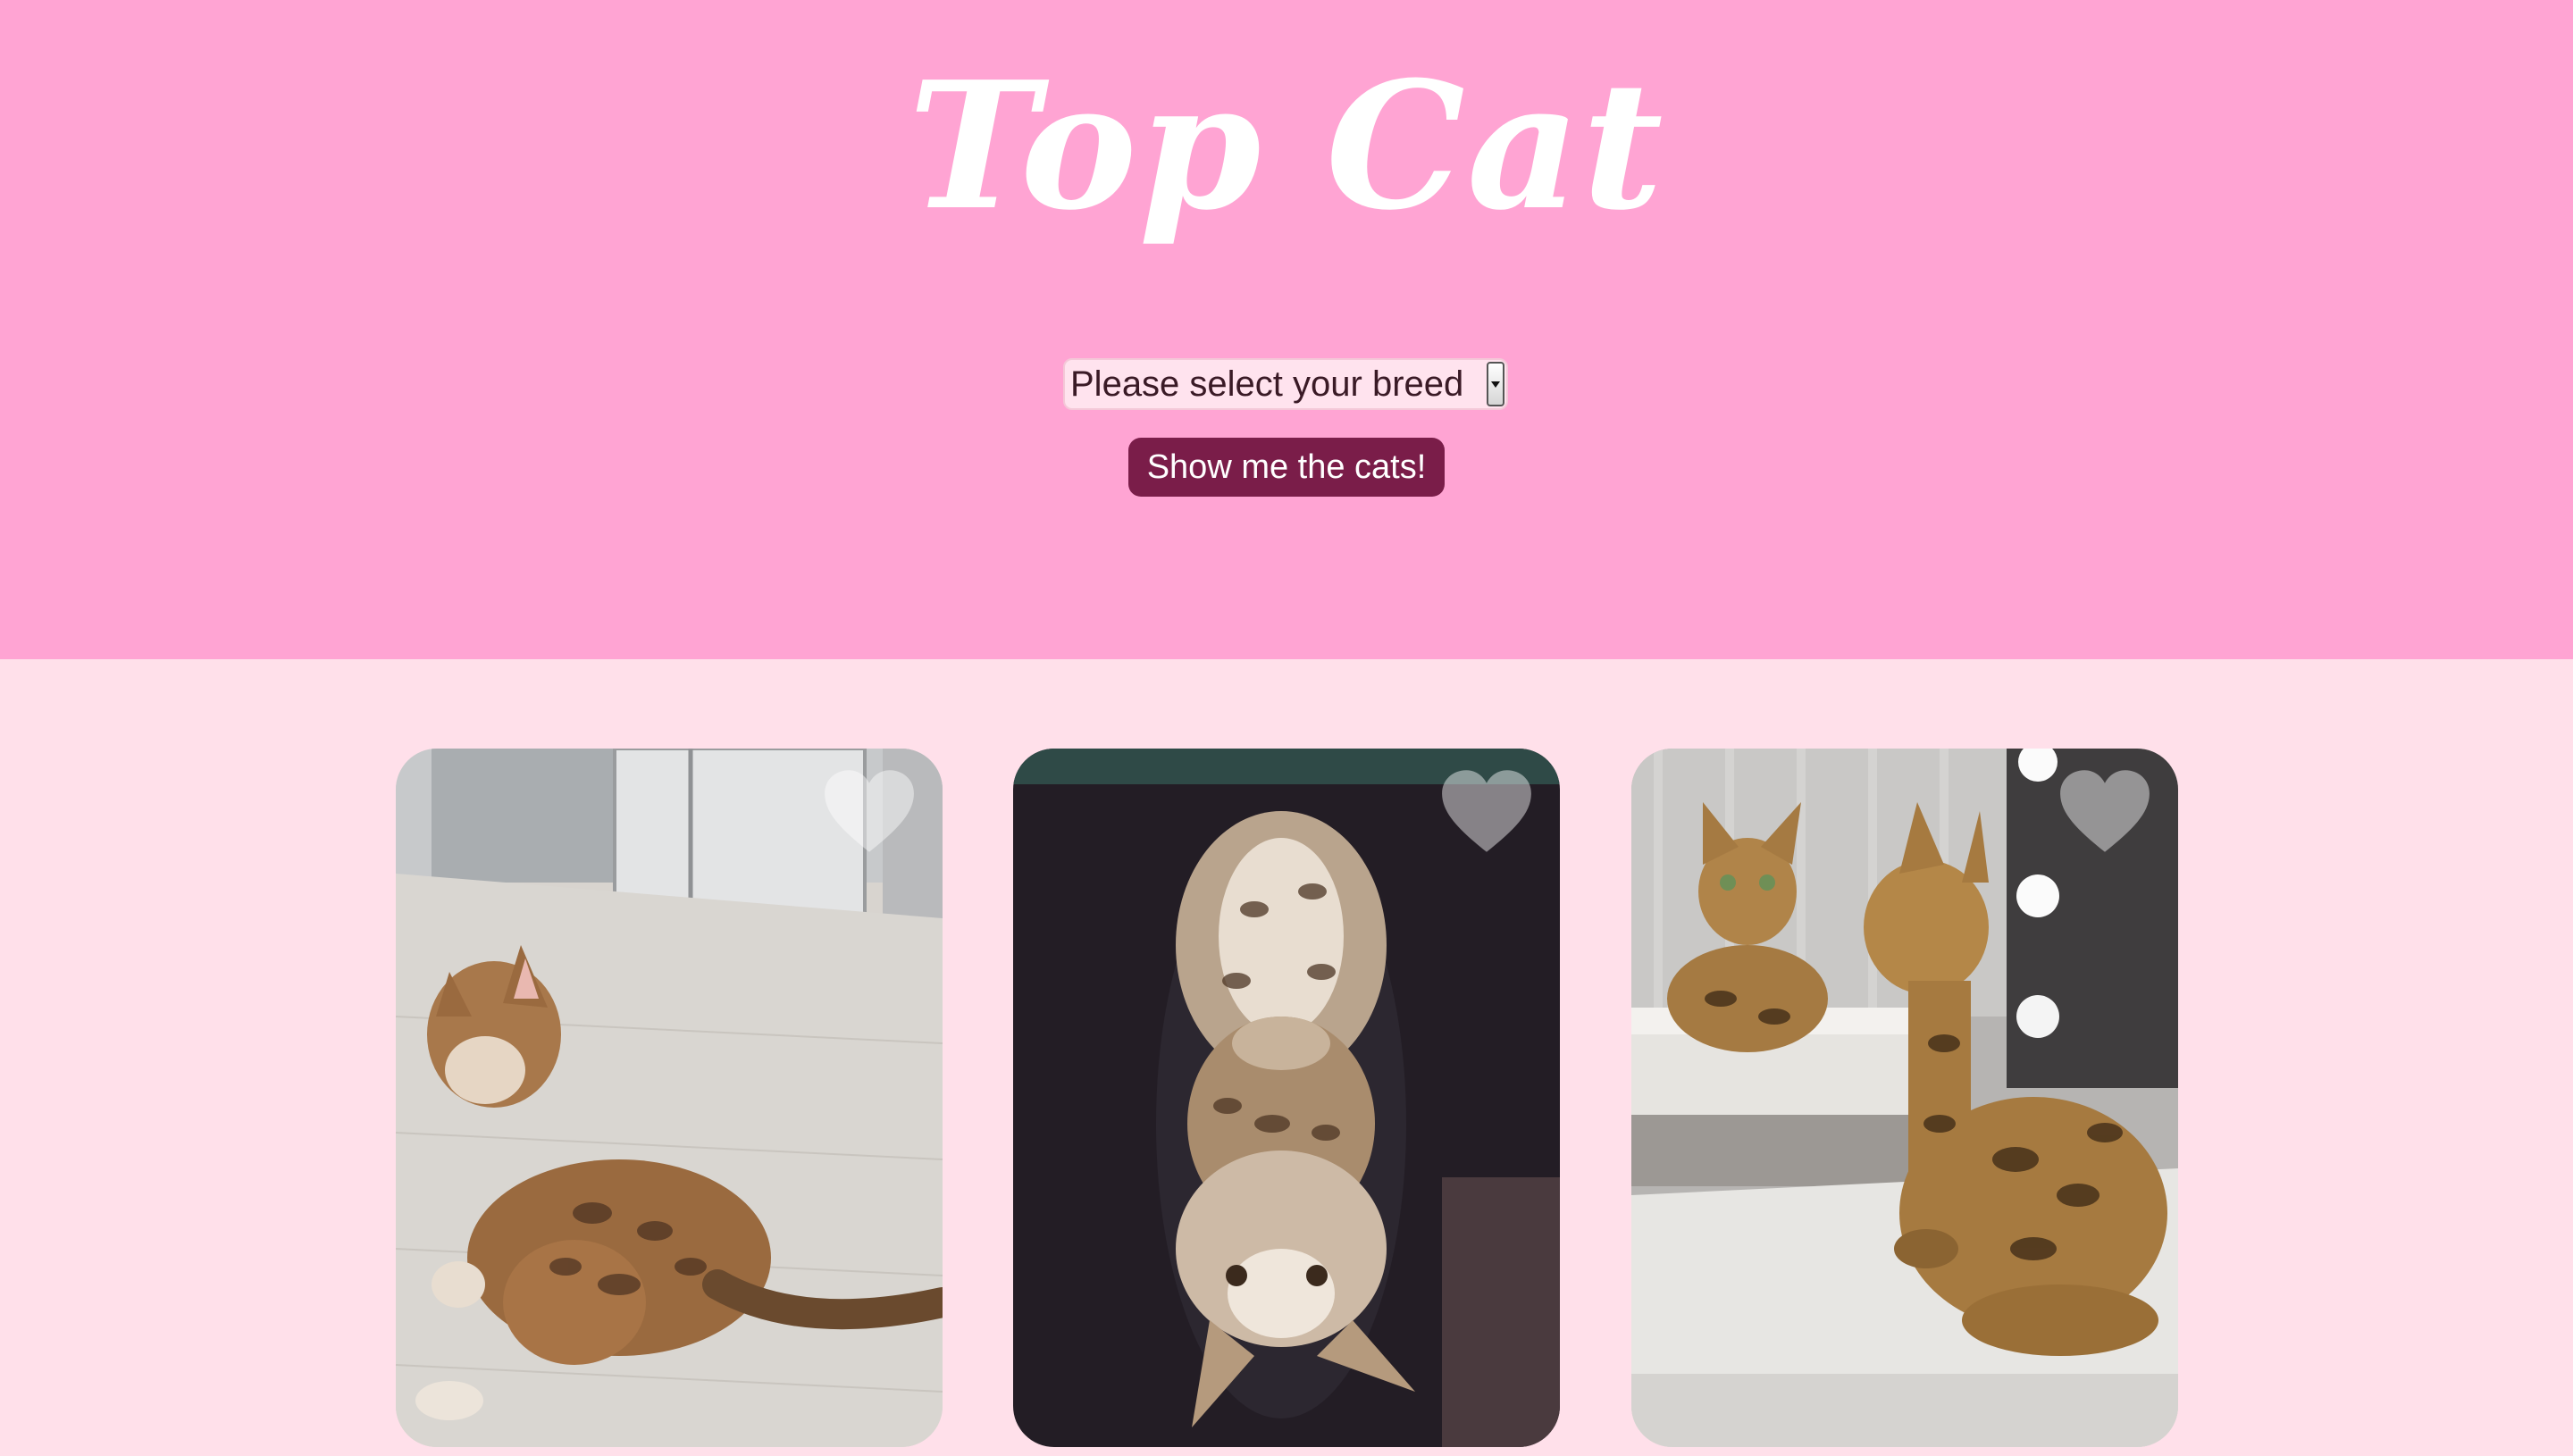 The height and width of the screenshot is (1456, 2573). What do you see at coordinates (1286, 467) in the screenshot?
I see `show-cats-button: Show me the cats!` at bounding box center [1286, 467].